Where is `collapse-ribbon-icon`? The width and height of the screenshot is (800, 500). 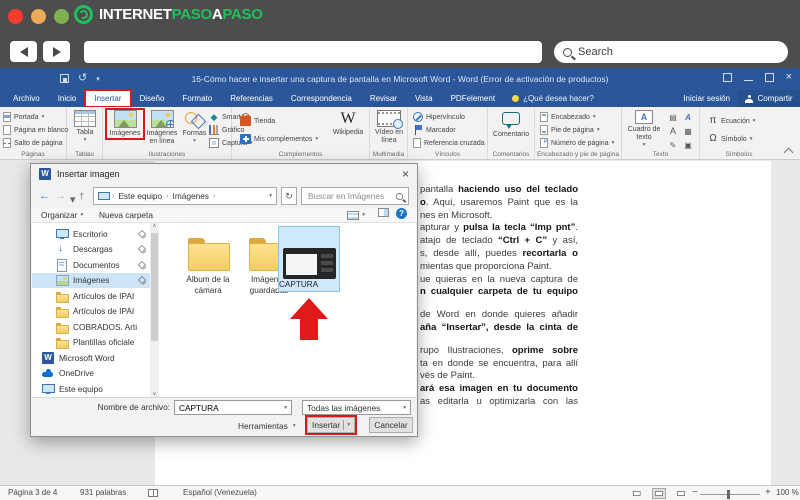
collapse-ribbon-icon is located at coordinates (788, 149).